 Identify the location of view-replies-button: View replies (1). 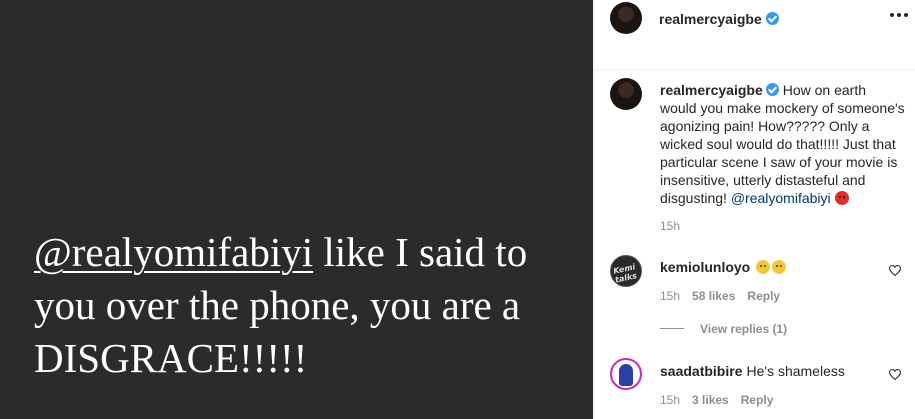
(723, 329).